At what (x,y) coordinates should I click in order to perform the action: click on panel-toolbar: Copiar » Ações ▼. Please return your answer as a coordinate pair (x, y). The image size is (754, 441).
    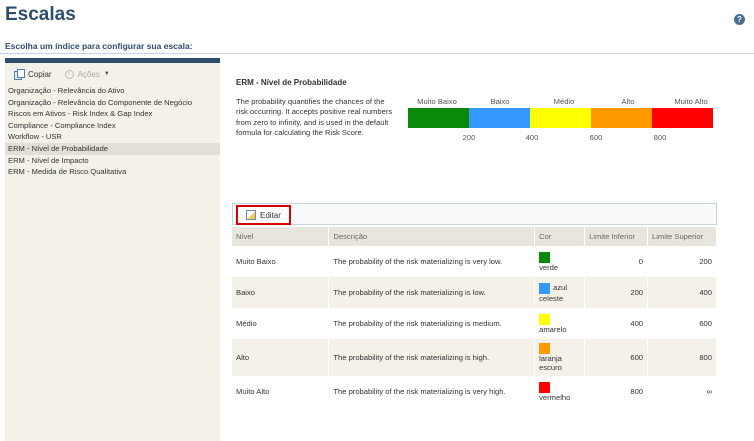
    Looking at the image, I should click on (112, 74).